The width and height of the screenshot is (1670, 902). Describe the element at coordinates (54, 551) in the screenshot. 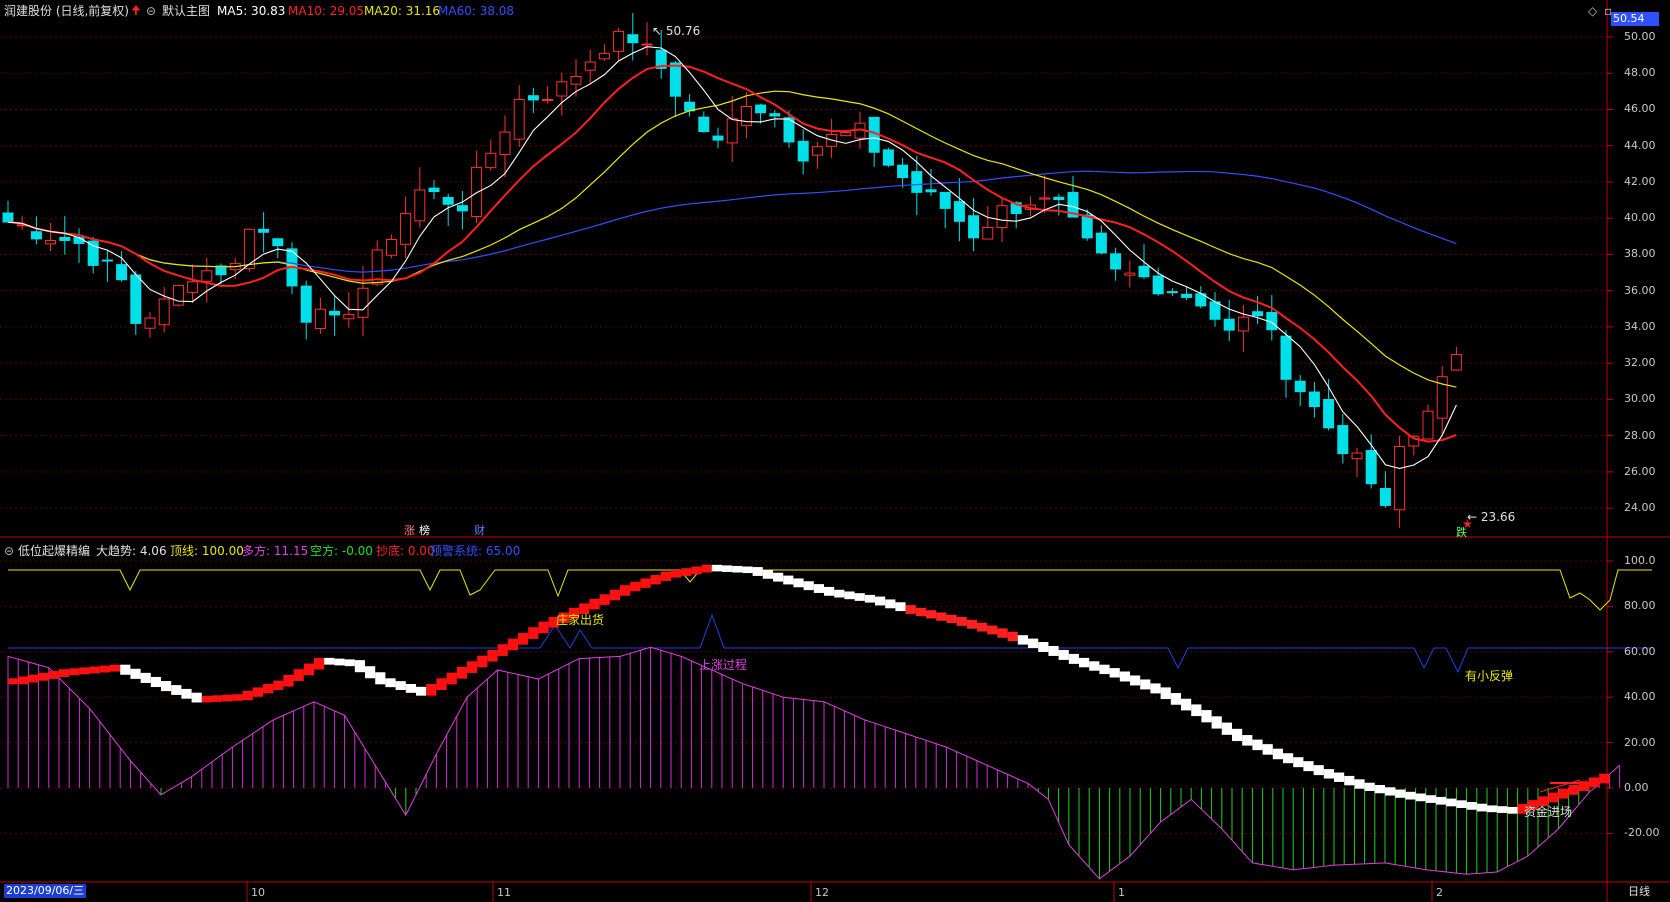

I see `indicator-name: 低位起爆精编` at that location.